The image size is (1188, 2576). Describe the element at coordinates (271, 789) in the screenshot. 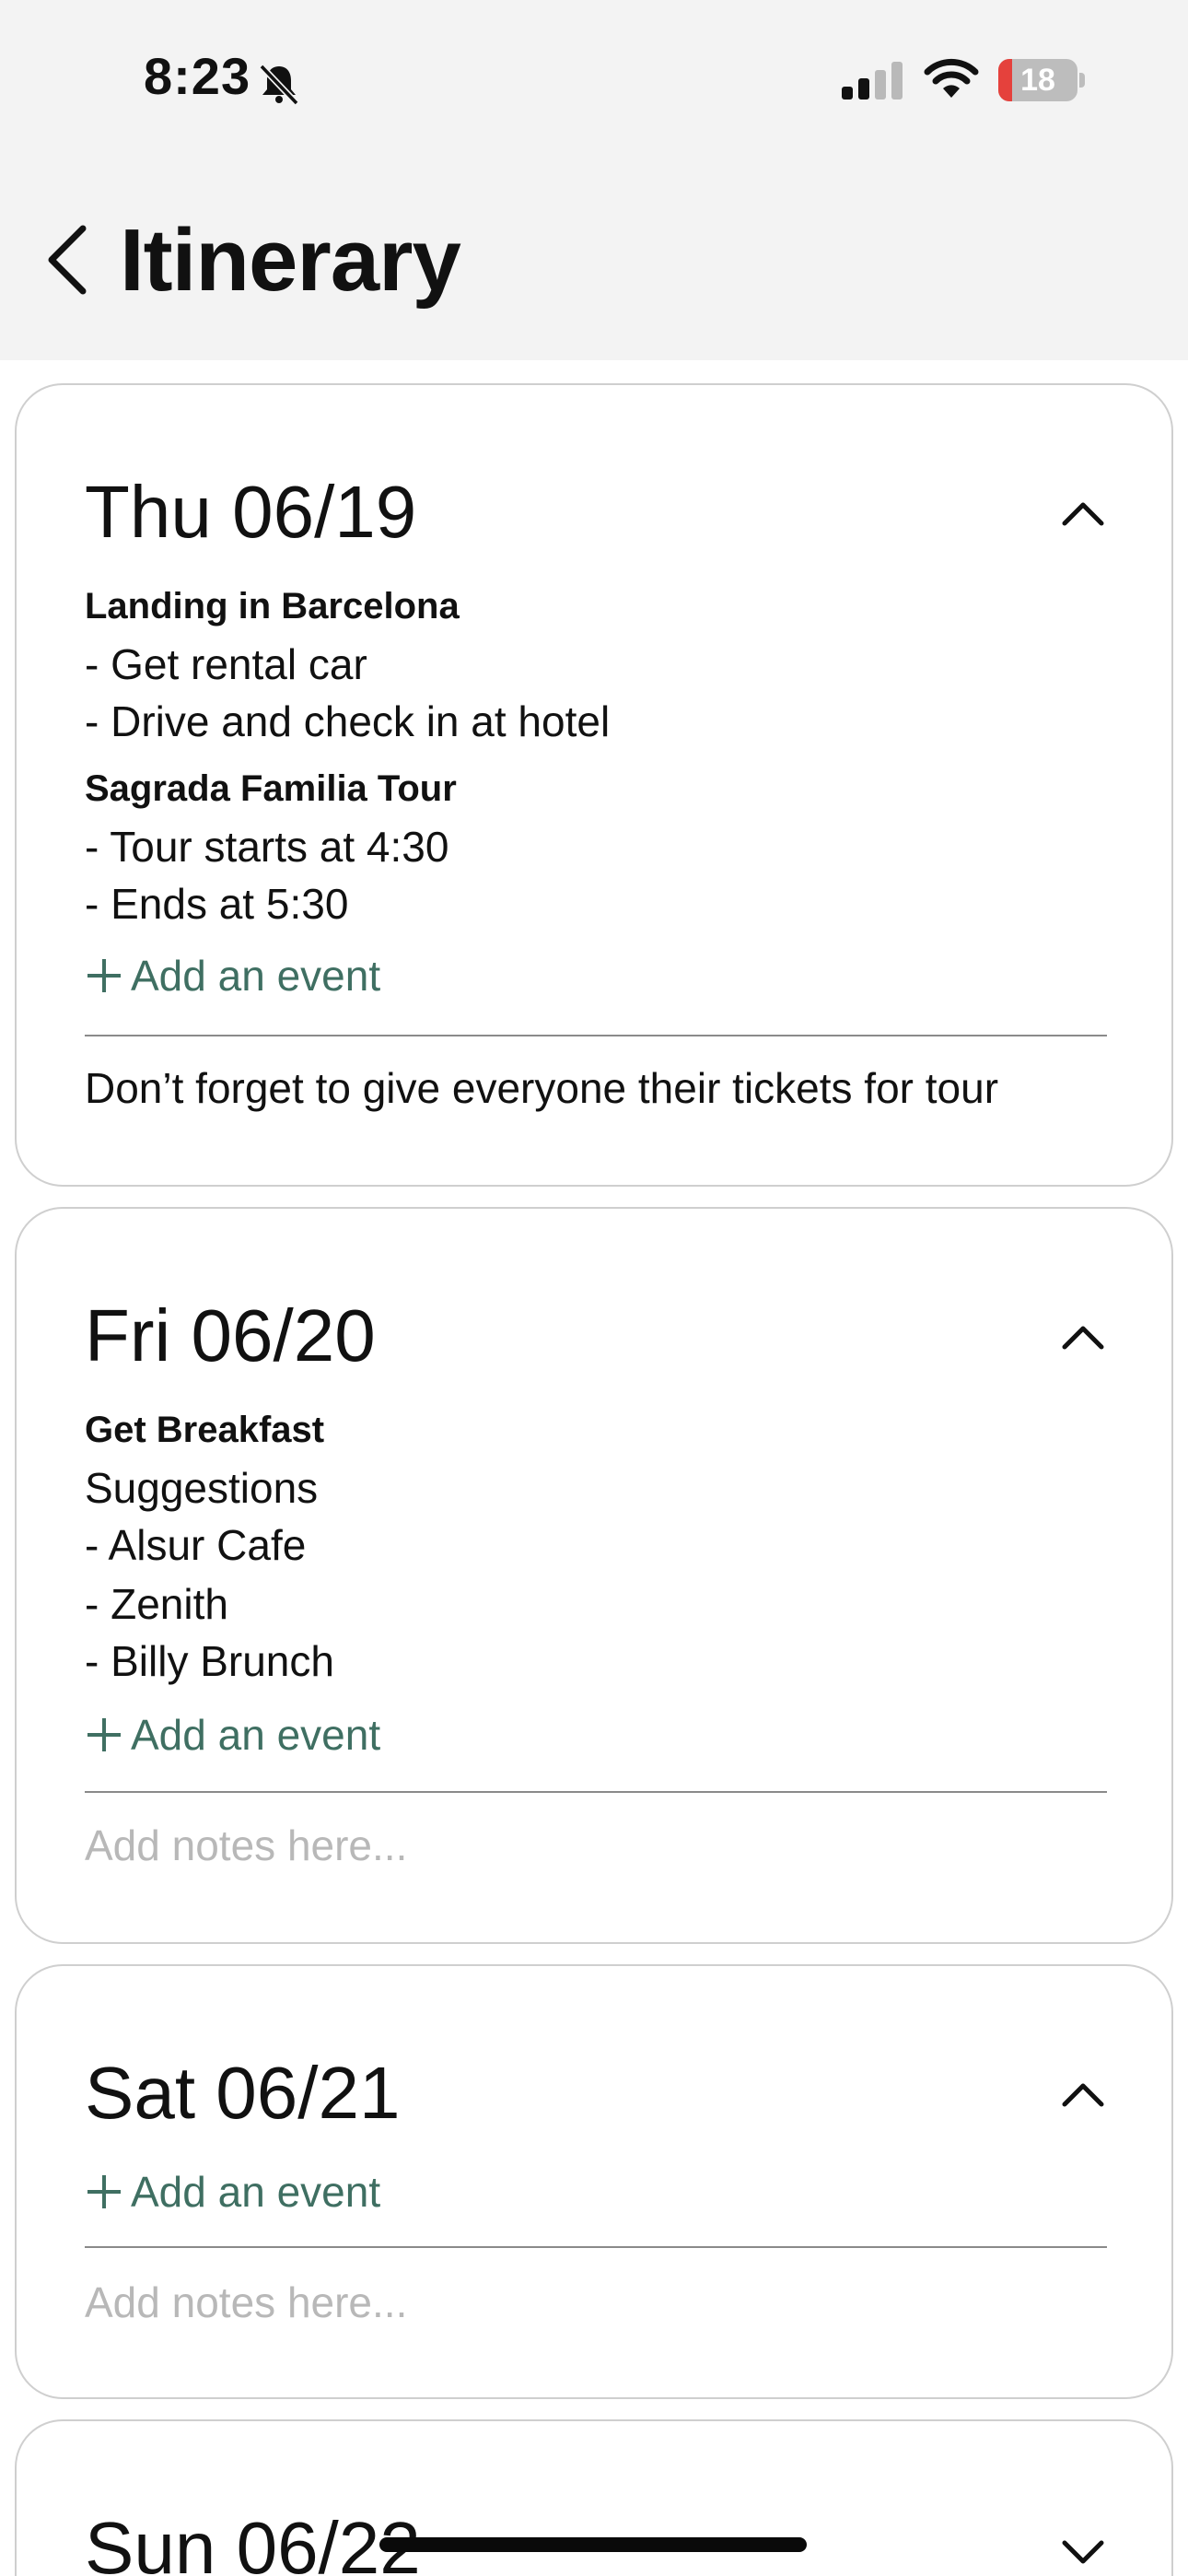

I see `event-title: Sagrada Familia Tour` at that location.